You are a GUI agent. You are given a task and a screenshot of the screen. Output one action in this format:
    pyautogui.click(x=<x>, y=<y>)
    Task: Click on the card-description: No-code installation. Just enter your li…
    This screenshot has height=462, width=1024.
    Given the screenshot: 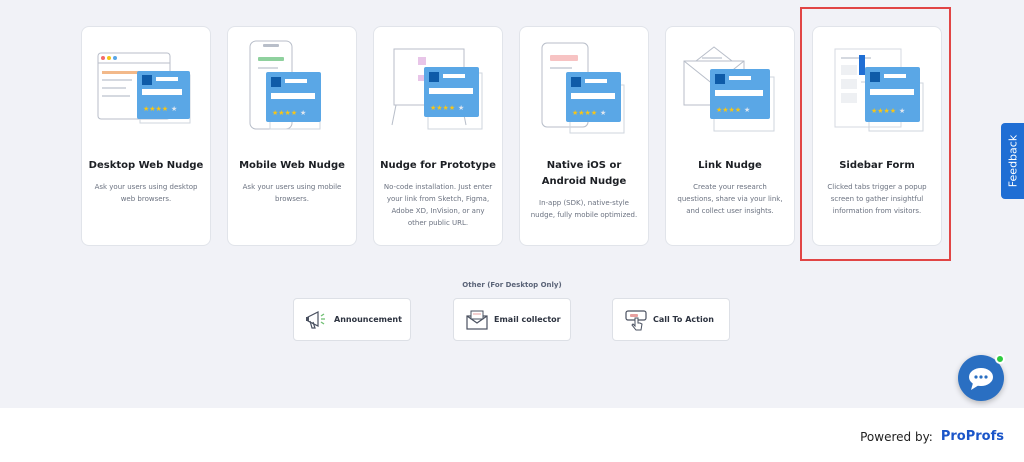 What is the action you would take?
    pyautogui.click(x=438, y=205)
    